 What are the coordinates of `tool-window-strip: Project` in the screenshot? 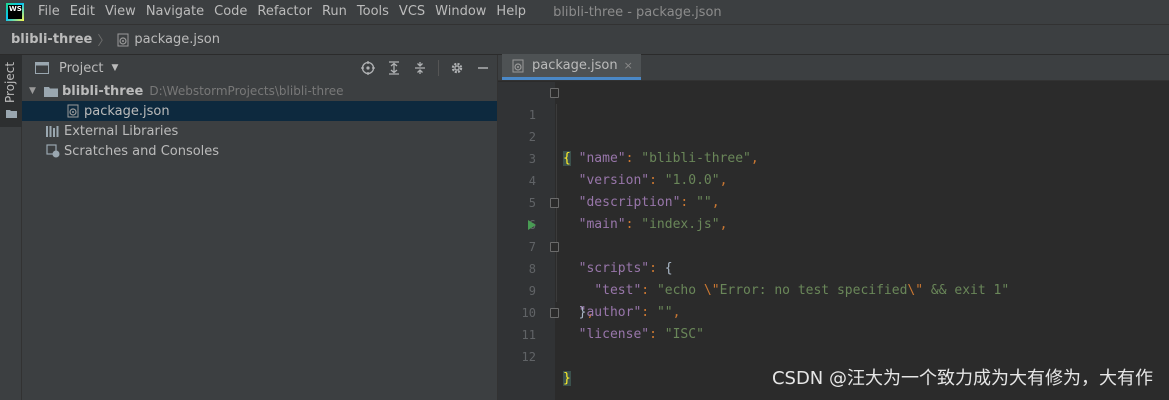 It's located at (11, 227).